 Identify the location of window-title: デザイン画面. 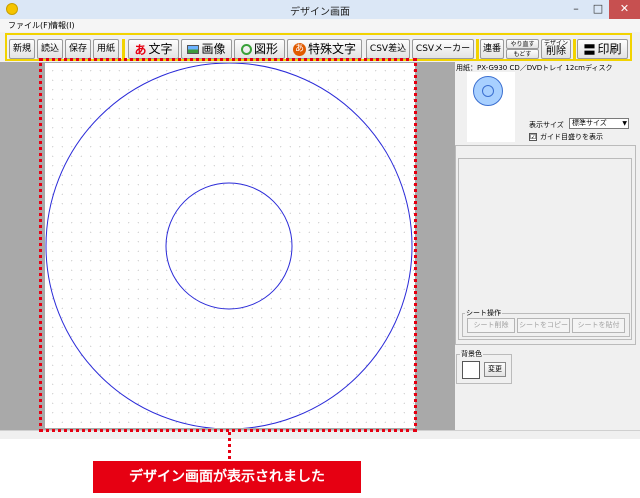
(320, 12).